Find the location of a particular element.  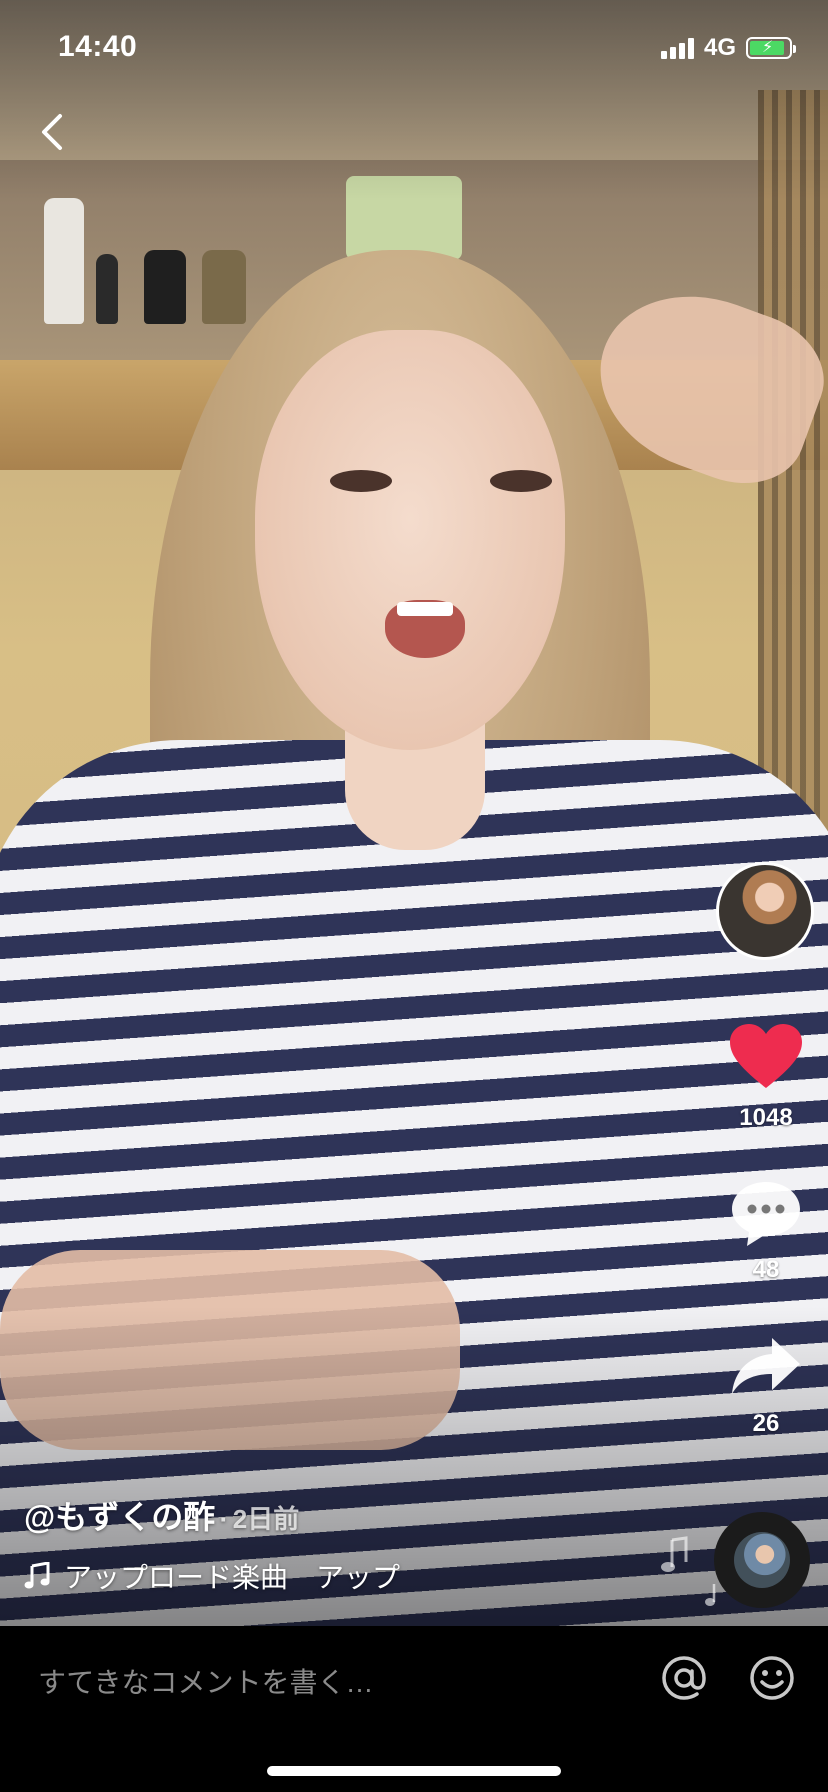

comment-count: 48 is located at coordinates (766, 1269).